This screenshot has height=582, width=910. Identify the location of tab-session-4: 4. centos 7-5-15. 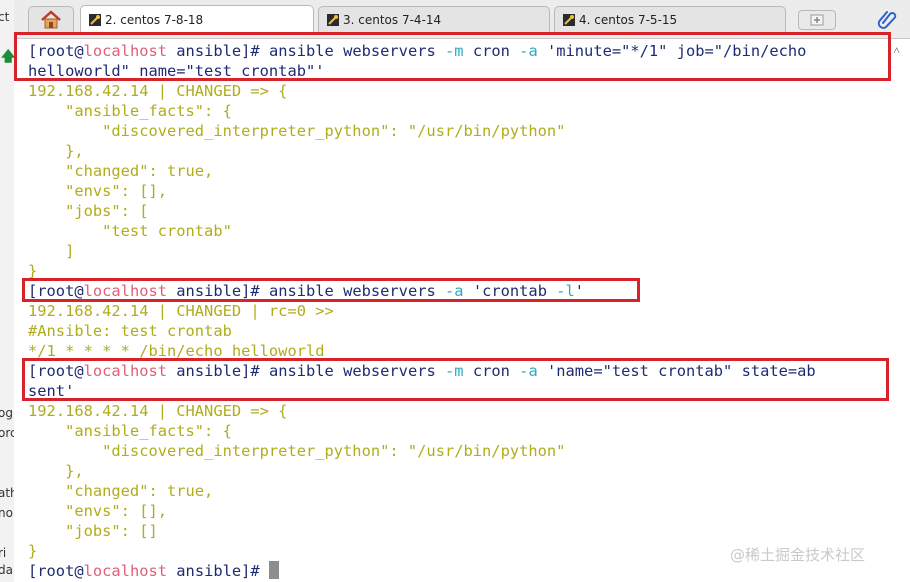
(670, 19).